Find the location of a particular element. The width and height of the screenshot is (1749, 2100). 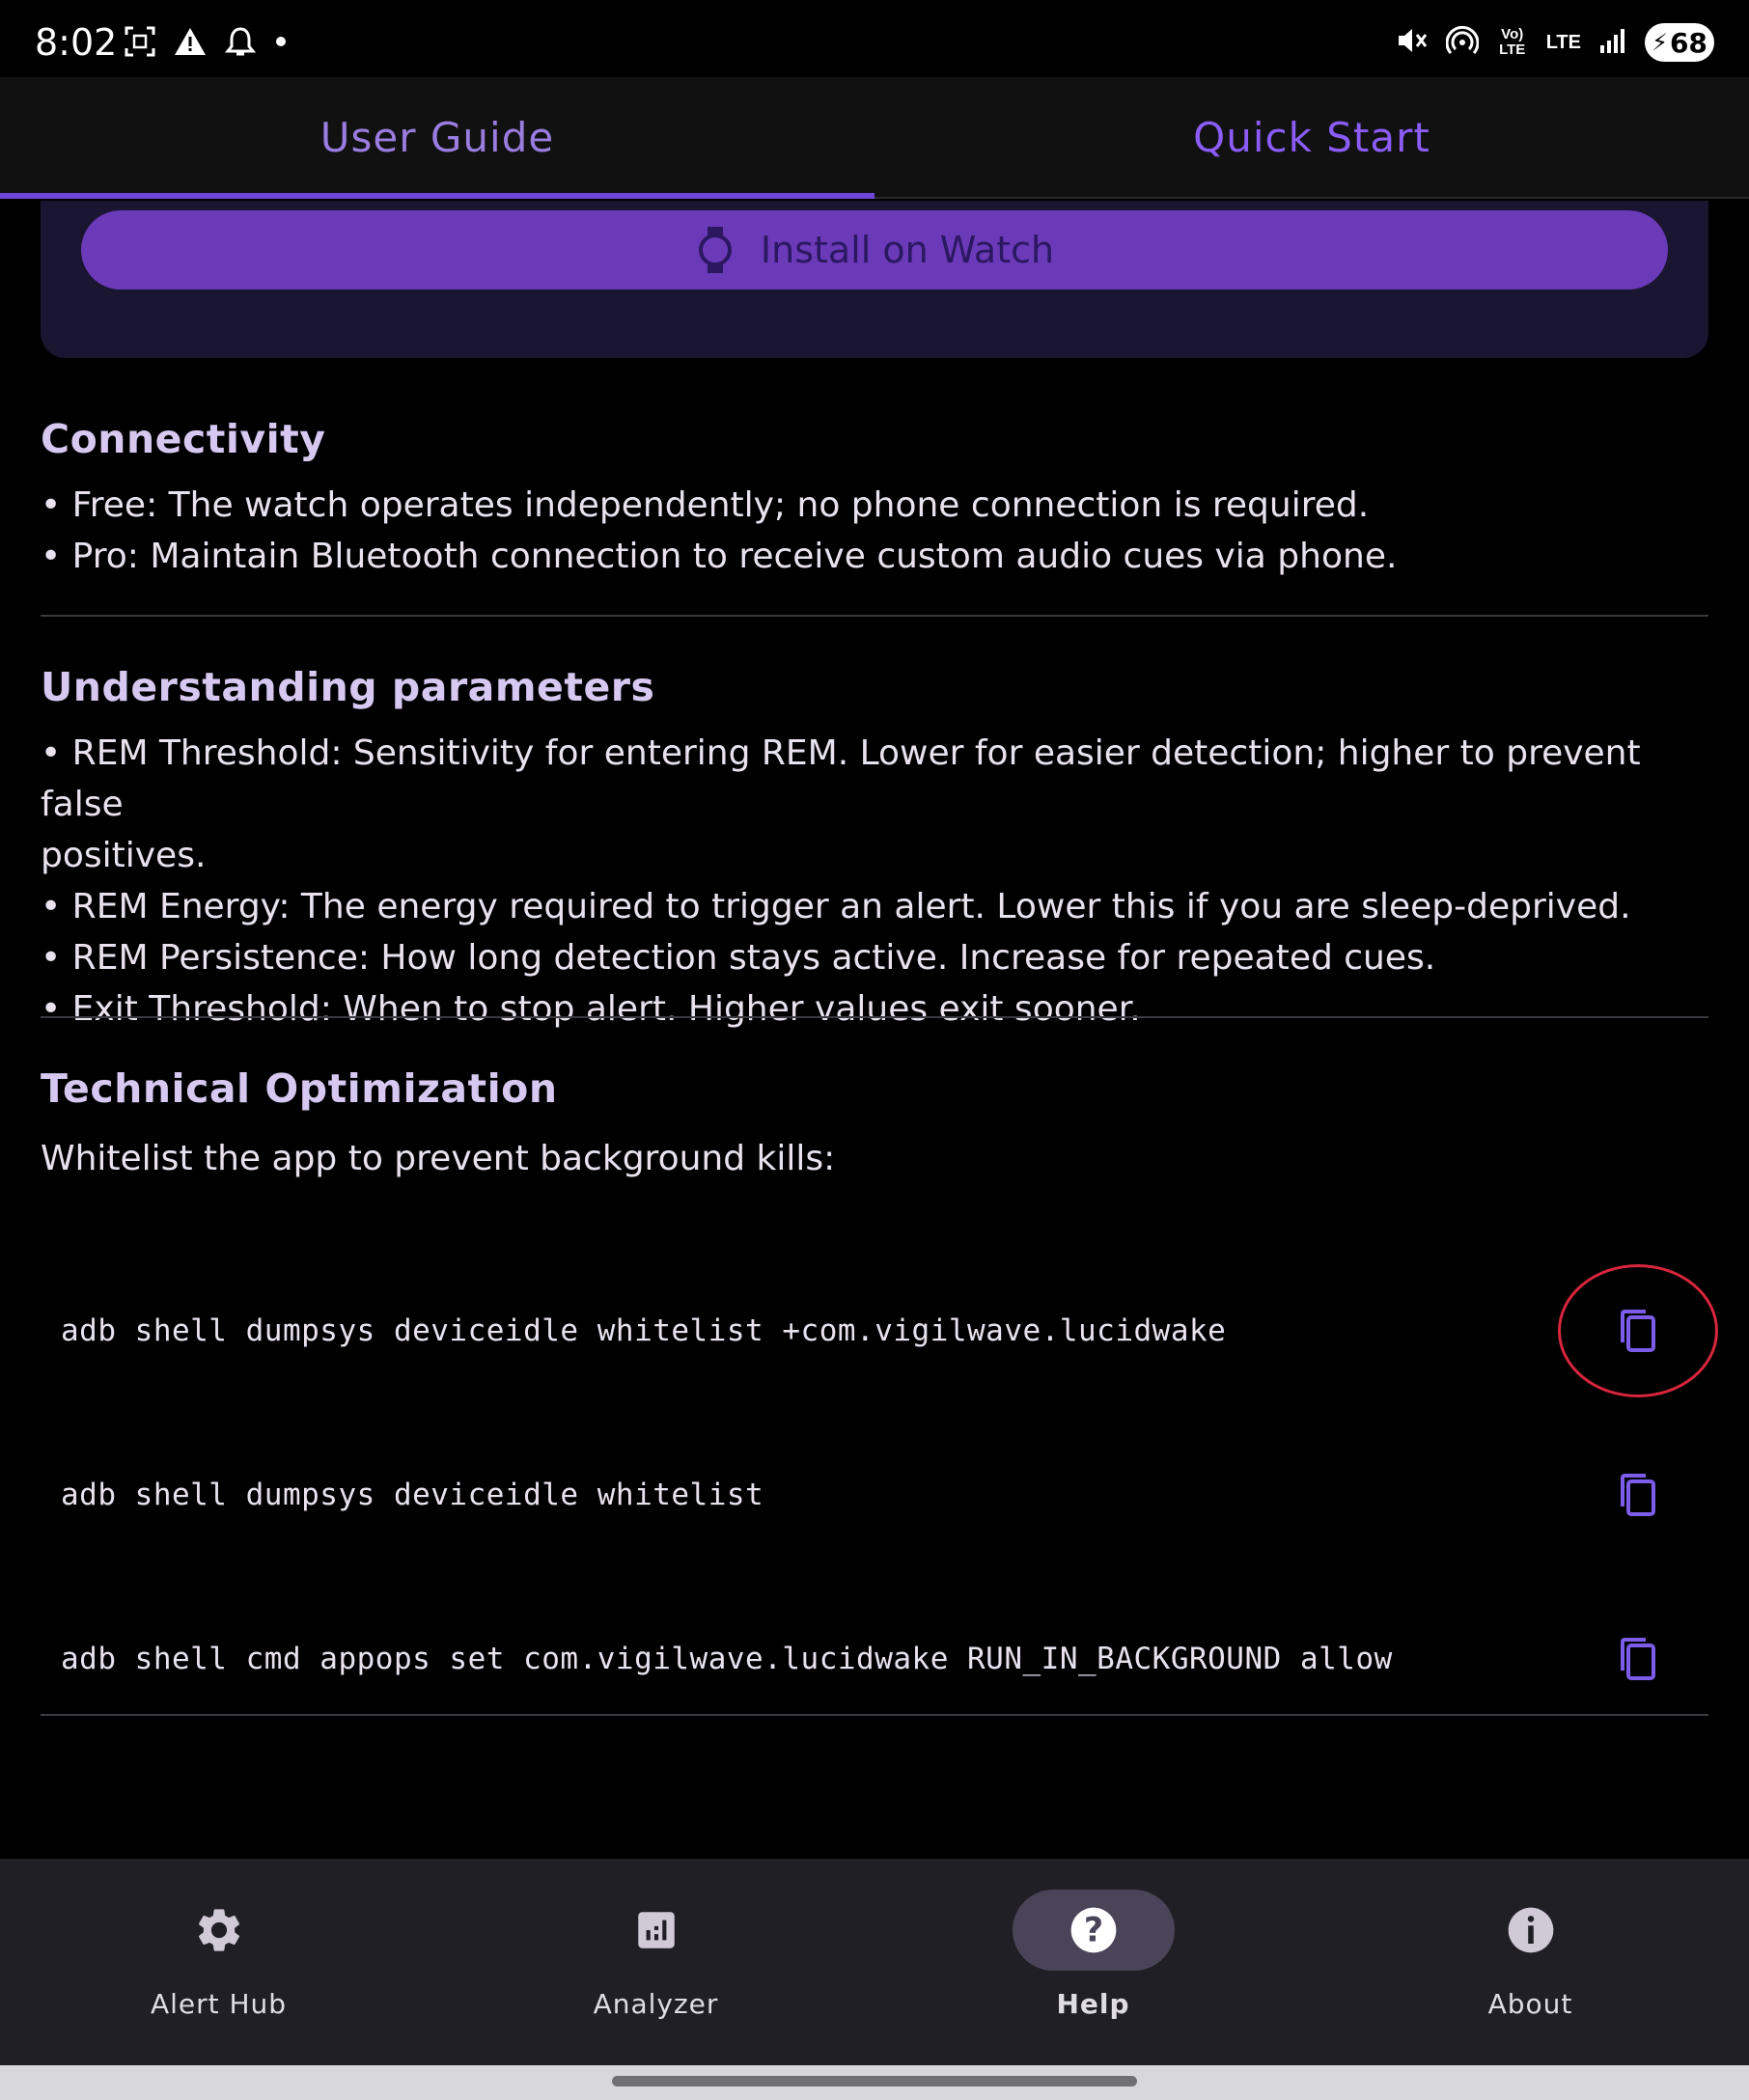

nav-analyzer: Analyzer is located at coordinates (655, 1962).